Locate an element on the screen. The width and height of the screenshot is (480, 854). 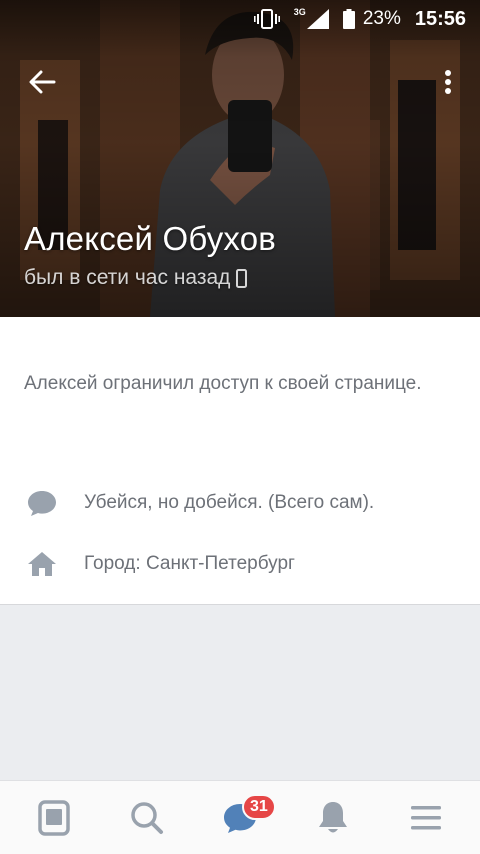
news-icon is located at coordinates (54, 817).